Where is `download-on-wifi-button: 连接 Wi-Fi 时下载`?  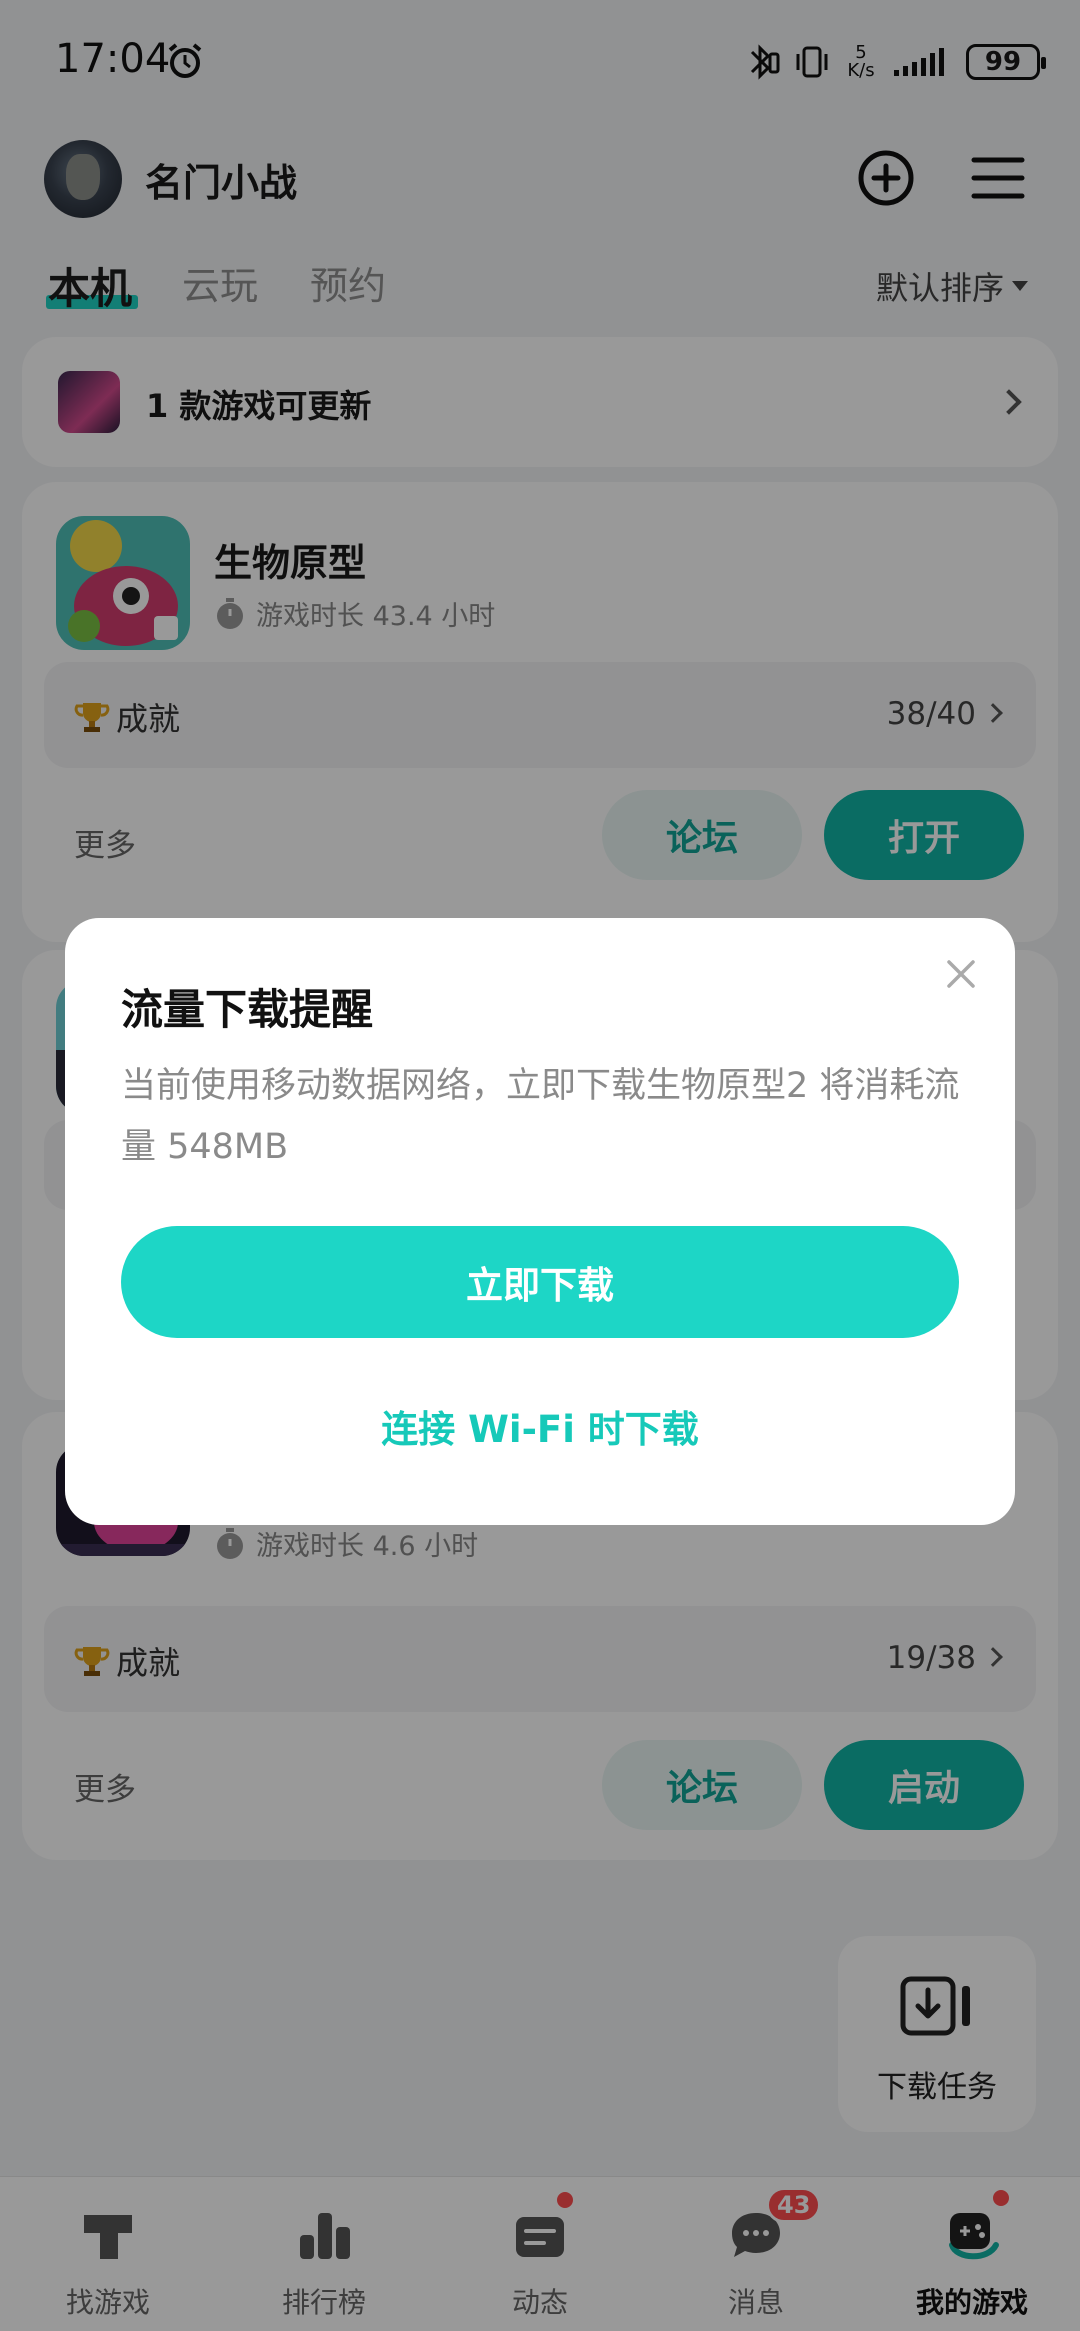
download-on-wifi-button: 连接 Wi-Fi 时下载 is located at coordinates (540, 1426).